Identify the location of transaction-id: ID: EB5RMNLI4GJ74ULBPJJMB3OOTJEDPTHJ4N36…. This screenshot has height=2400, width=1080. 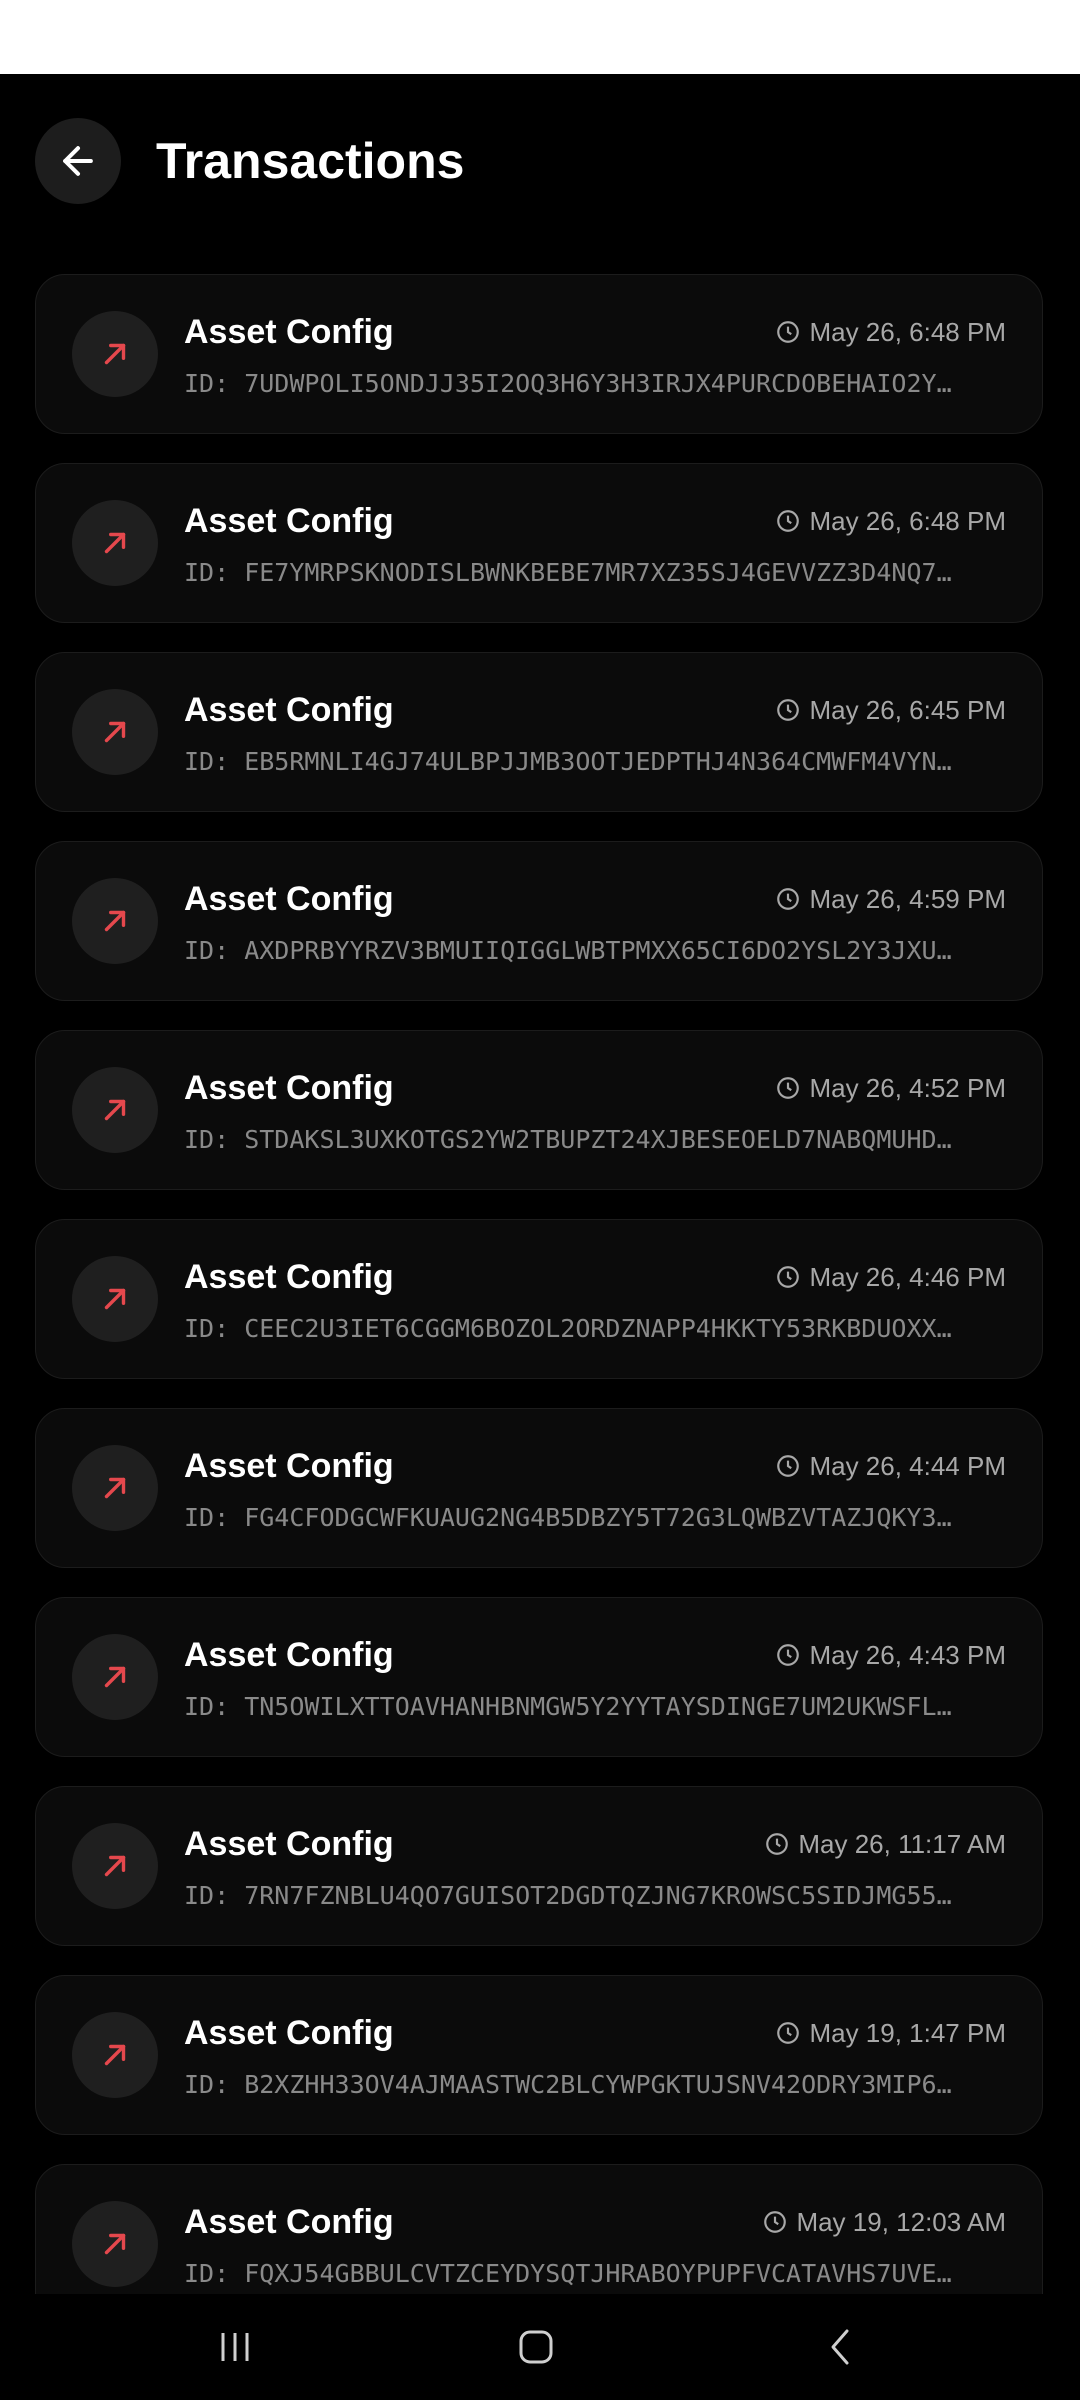
(568, 761).